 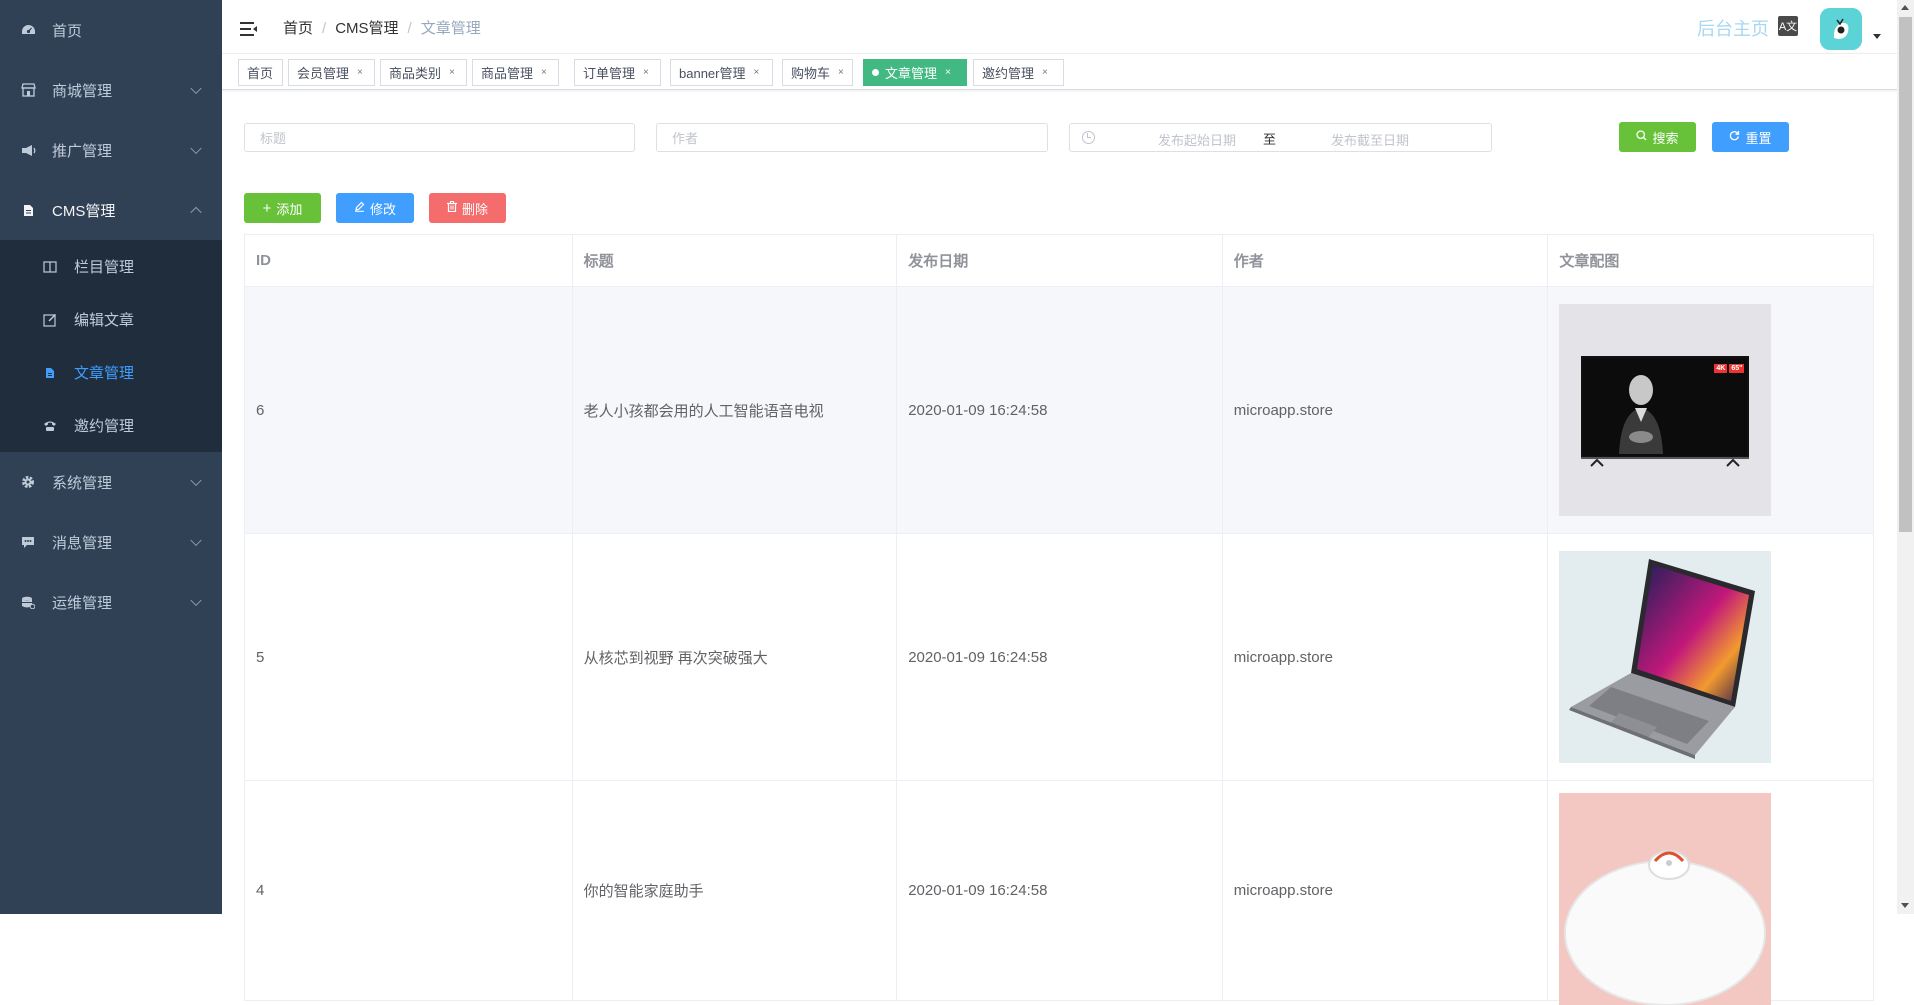 I want to click on cell-id: 5, so click(x=409, y=657).